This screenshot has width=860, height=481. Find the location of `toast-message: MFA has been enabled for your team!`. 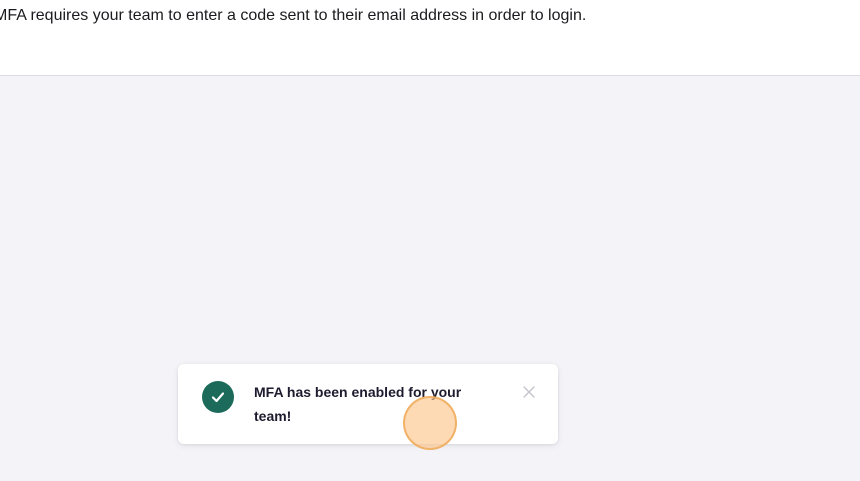

toast-message: MFA has been enabled for your team! is located at coordinates (358, 404).